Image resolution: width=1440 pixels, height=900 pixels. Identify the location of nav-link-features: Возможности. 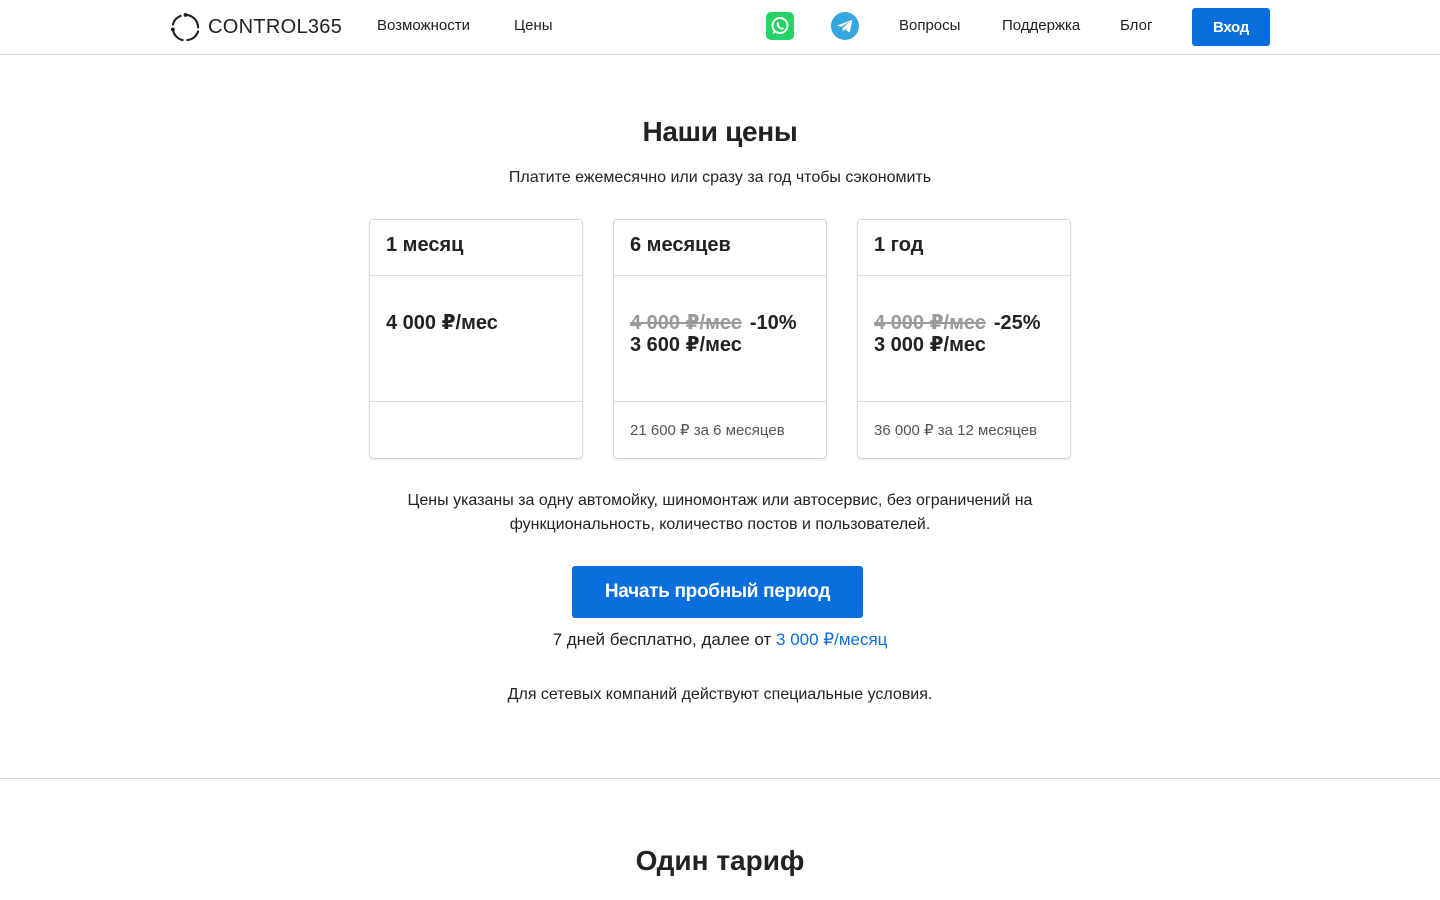
(423, 25).